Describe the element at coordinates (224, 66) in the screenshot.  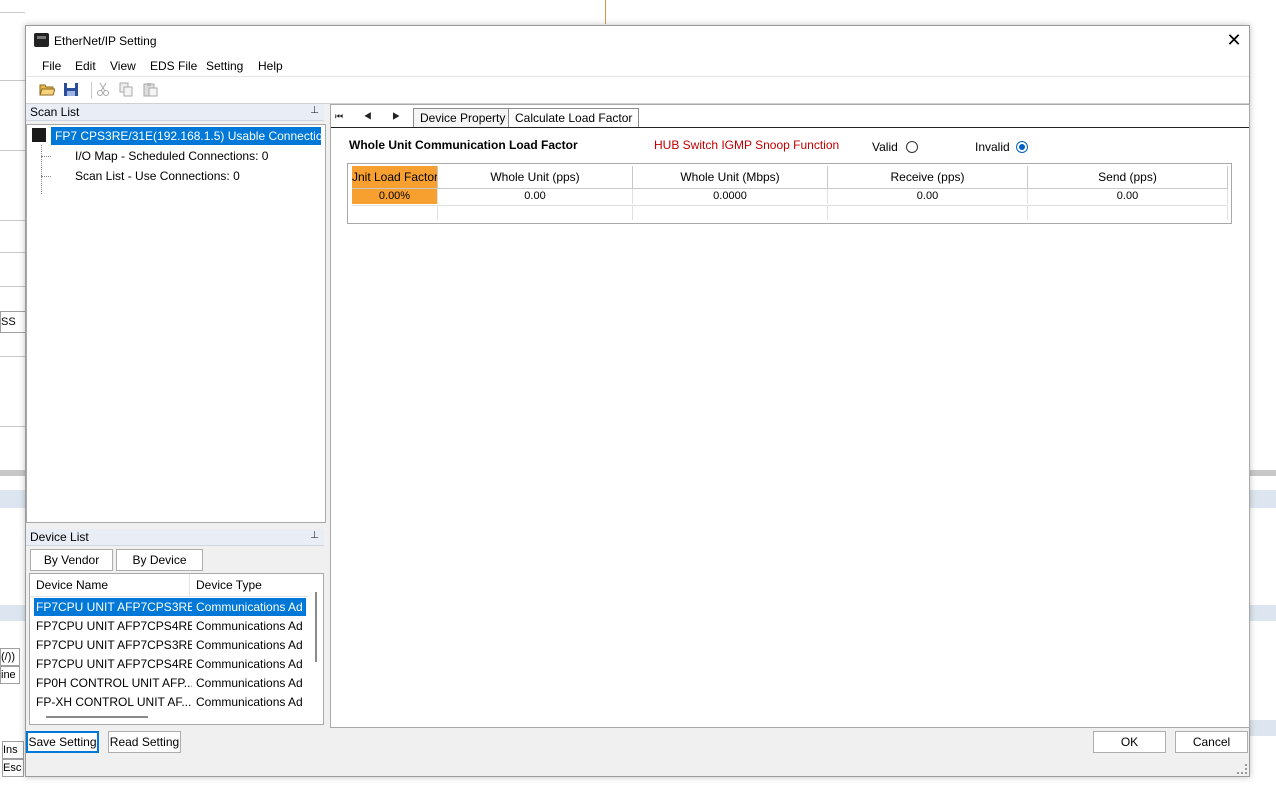
I see `menu-setting: Setting` at that location.